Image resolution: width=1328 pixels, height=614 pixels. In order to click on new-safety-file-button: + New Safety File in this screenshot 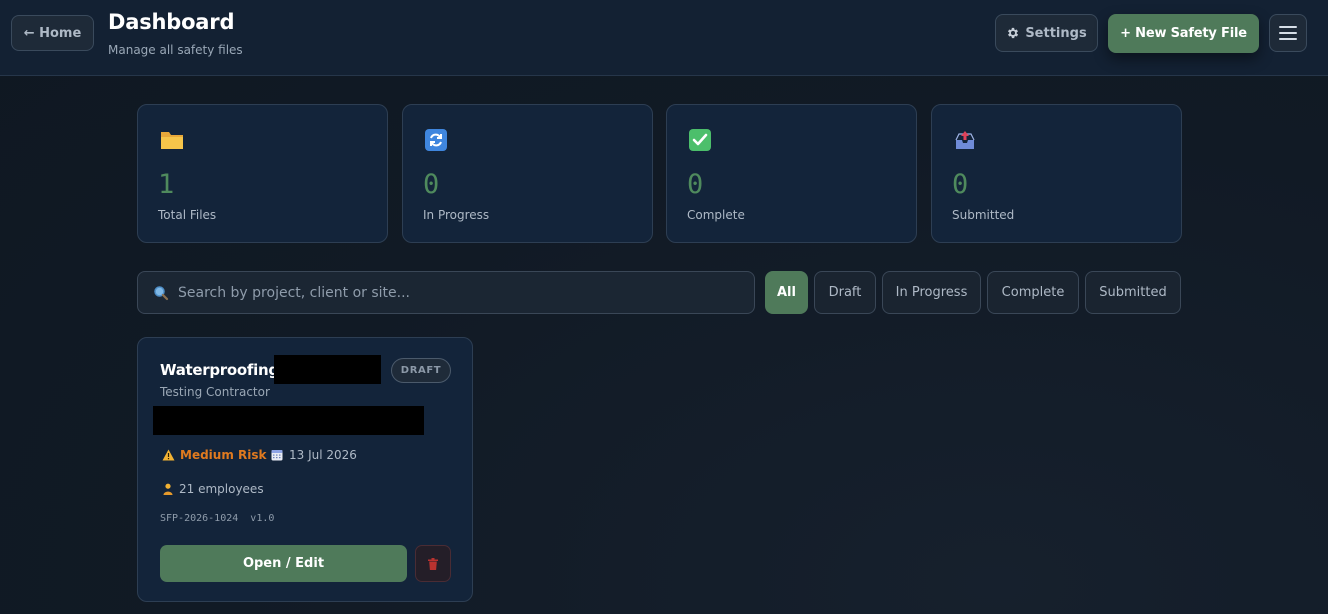, I will do `click(1183, 33)`.